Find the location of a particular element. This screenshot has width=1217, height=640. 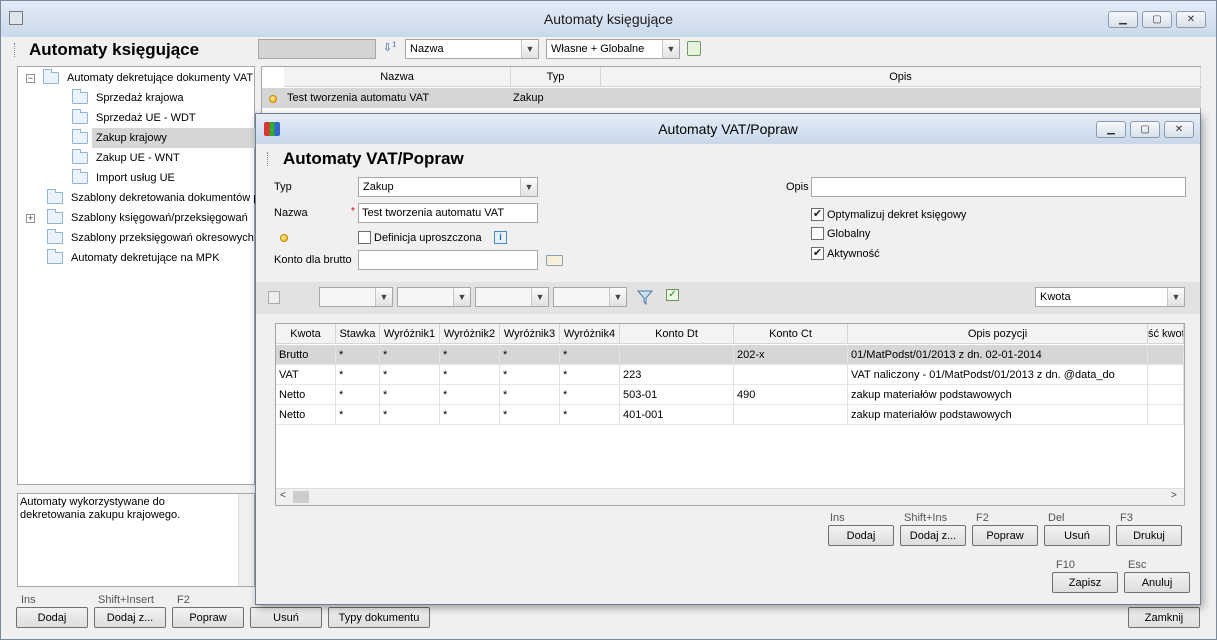

folder-browse-icon is located at coordinates (554, 260).